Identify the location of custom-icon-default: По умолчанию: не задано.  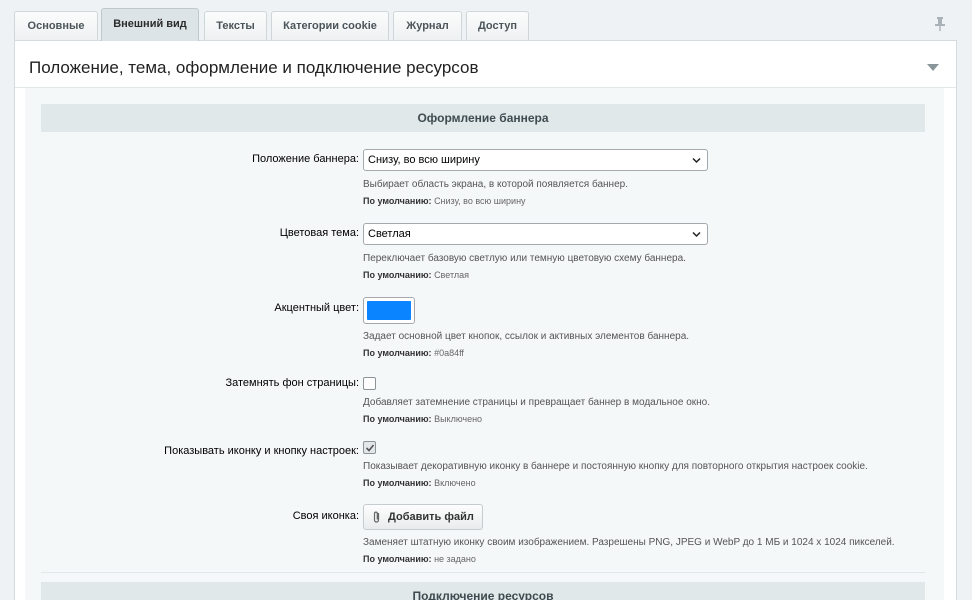
(419, 559).